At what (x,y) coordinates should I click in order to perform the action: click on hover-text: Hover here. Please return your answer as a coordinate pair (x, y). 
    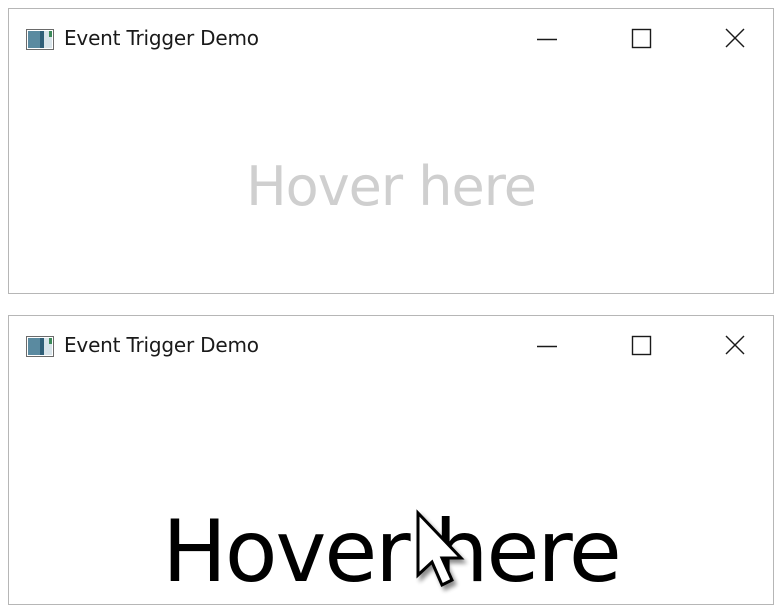
    Looking at the image, I should click on (391, 187).